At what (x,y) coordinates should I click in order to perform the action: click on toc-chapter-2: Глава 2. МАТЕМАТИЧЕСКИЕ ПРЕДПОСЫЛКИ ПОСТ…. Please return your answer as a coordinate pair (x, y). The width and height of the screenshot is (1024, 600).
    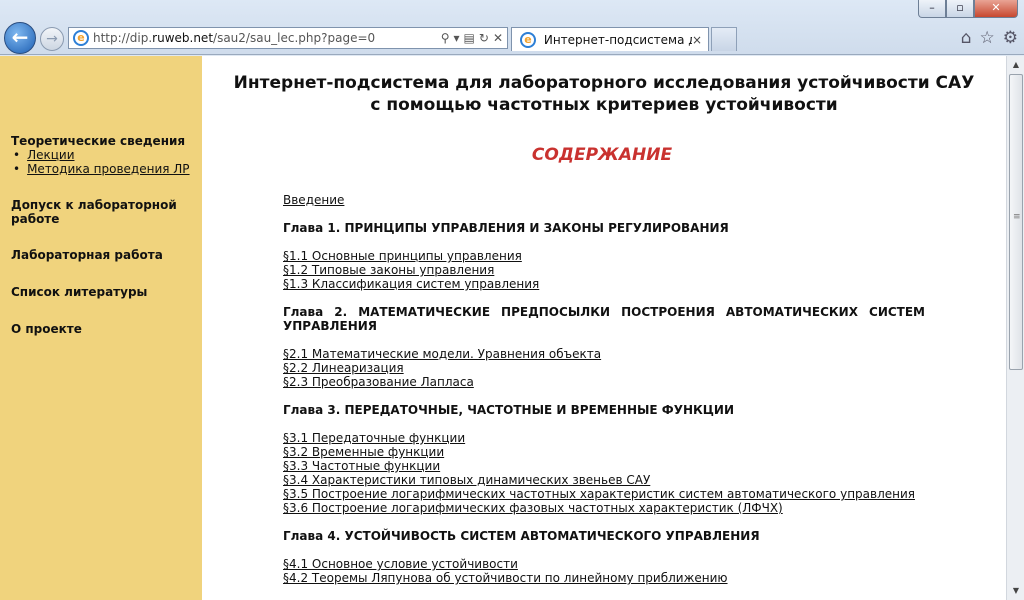
    Looking at the image, I should click on (604, 319).